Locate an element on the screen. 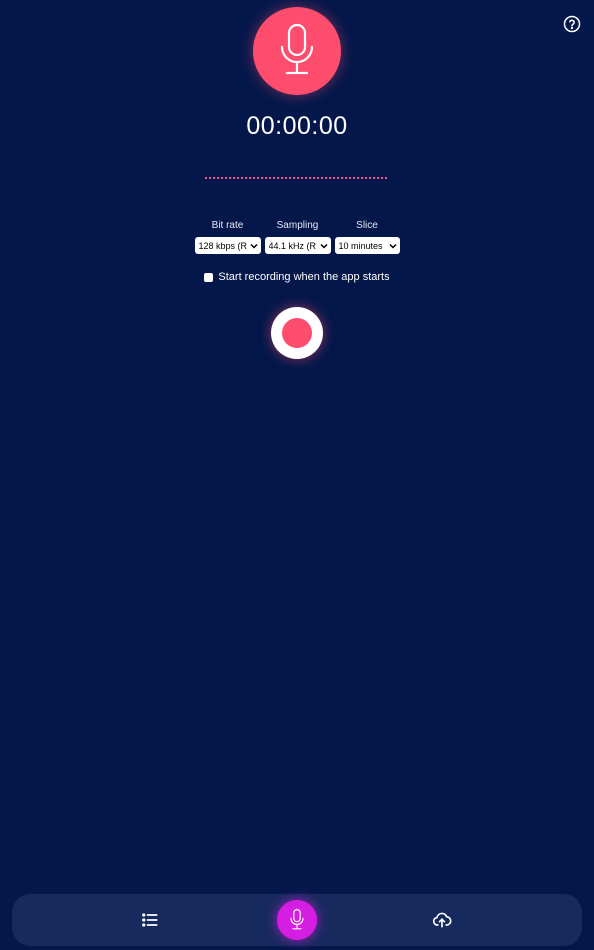 This screenshot has width=594, height=950. slice-select-value: 10 minutes is located at coordinates (360, 245).